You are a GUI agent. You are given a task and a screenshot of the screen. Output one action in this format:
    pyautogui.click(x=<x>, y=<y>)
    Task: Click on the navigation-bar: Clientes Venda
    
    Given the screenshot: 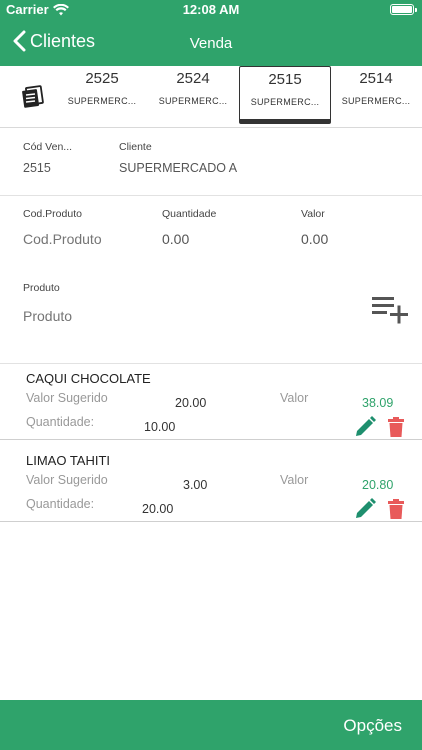 What is the action you would take?
    pyautogui.click(x=211, y=44)
    